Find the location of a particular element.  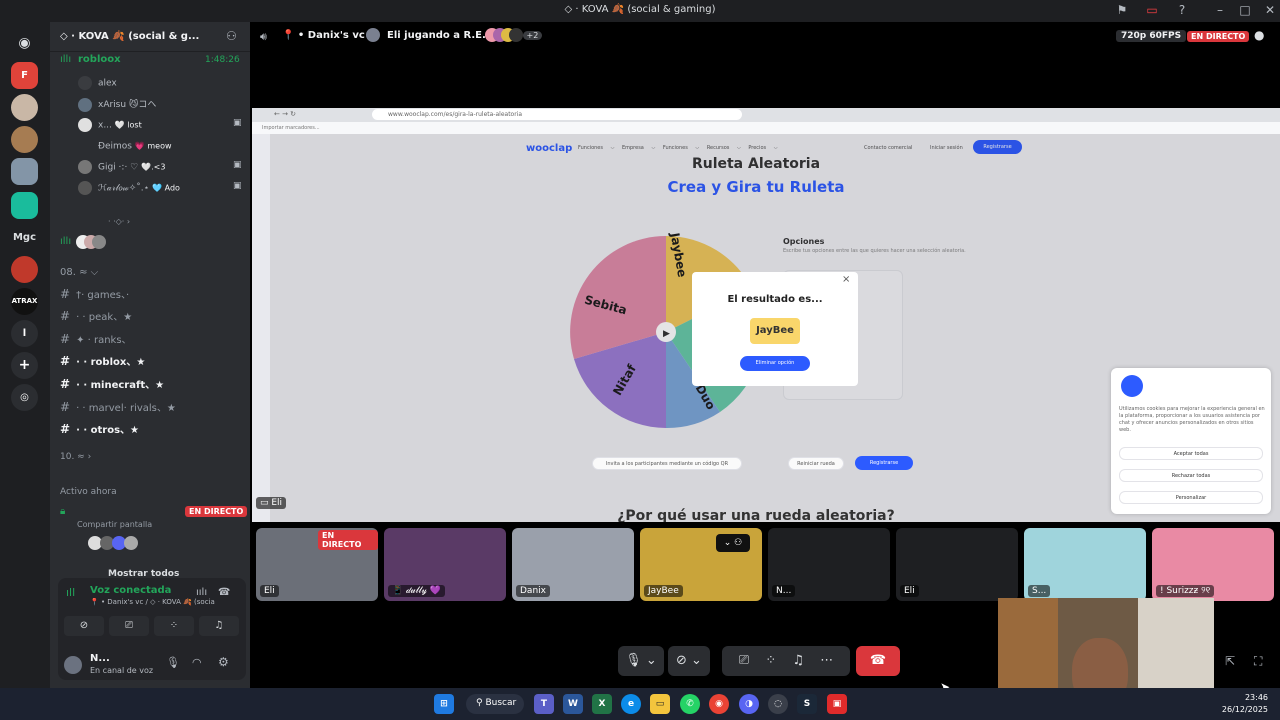

cookie-customize-button: Personalizar is located at coordinates (1191, 497).